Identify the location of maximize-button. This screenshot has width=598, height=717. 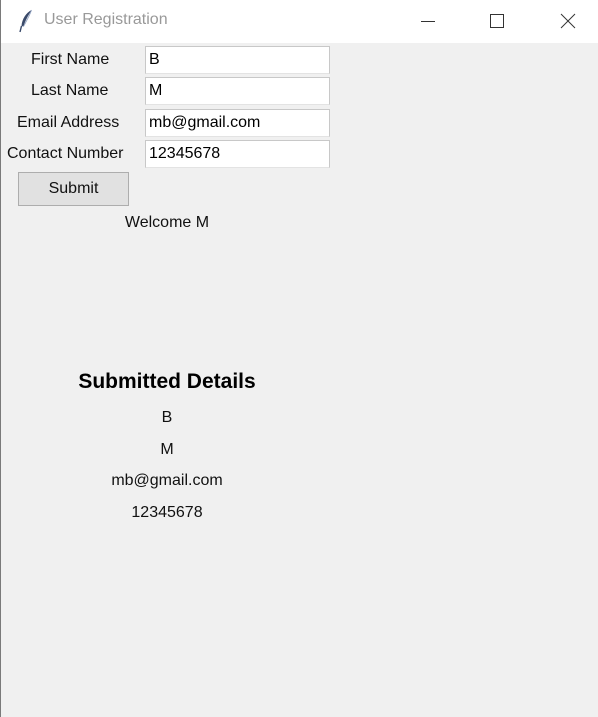
(497, 21).